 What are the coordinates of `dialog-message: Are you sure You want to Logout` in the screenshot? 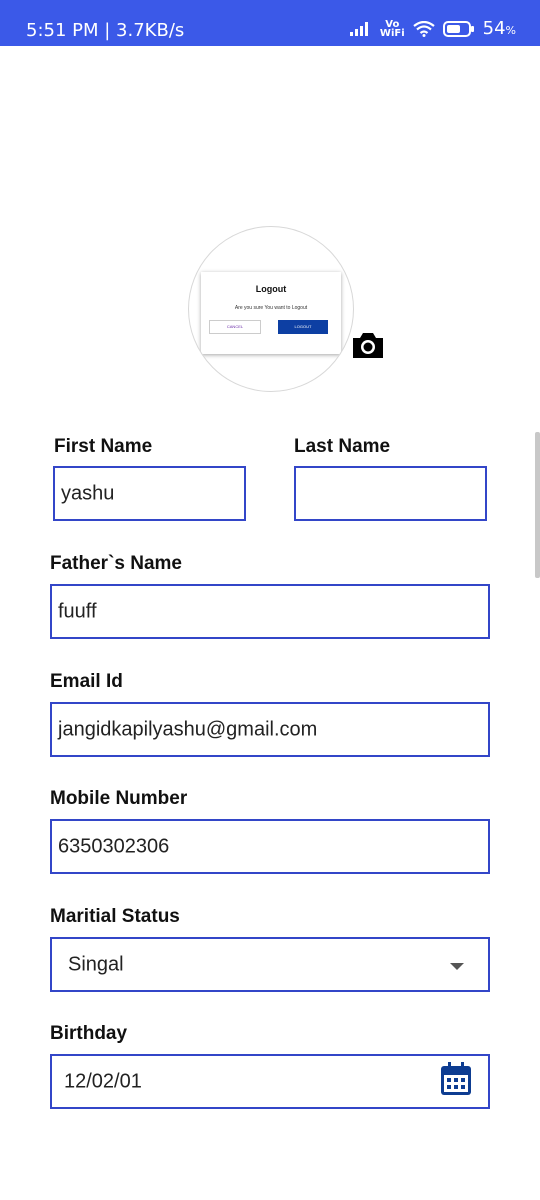 It's located at (271, 308).